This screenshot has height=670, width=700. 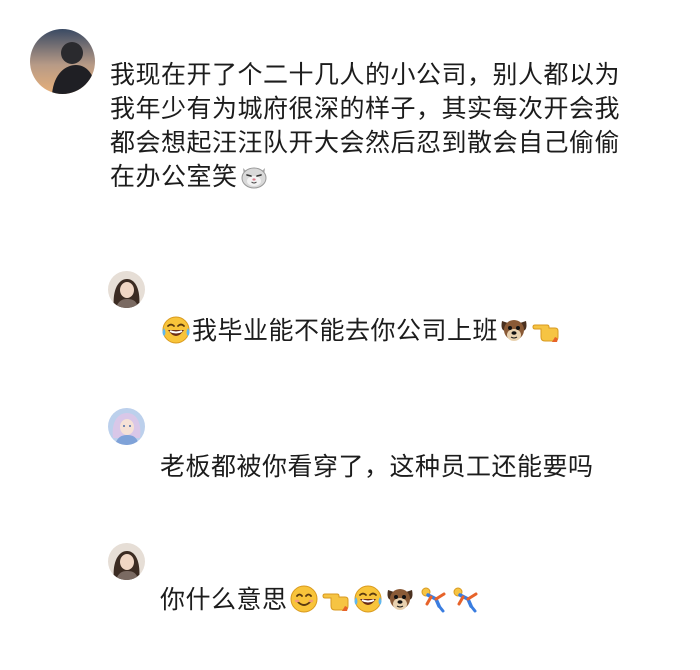 What do you see at coordinates (377, 466) in the screenshot?
I see `comment-text: 老板都被你看穿了，这种员工还能要吗` at bounding box center [377, 466].